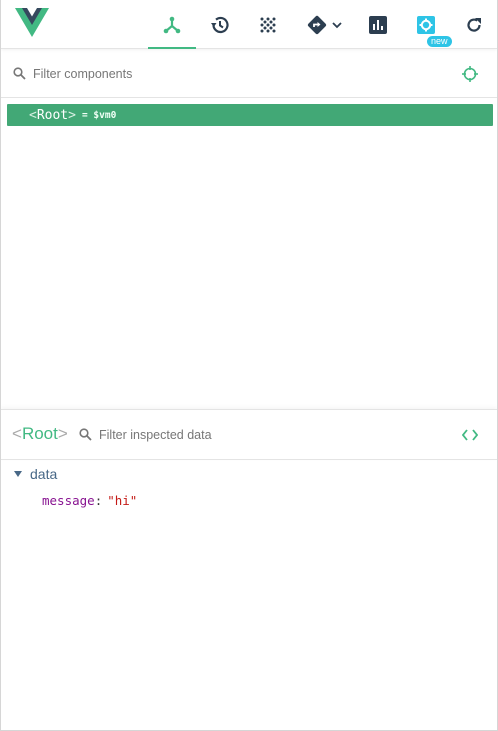  I want to click on tab-refresh, so click(474, 24).